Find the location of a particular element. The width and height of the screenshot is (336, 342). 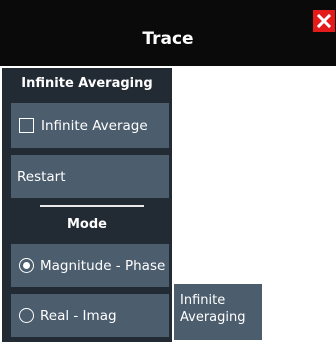

restart-label: Restart is located at coordinates (41, 176).